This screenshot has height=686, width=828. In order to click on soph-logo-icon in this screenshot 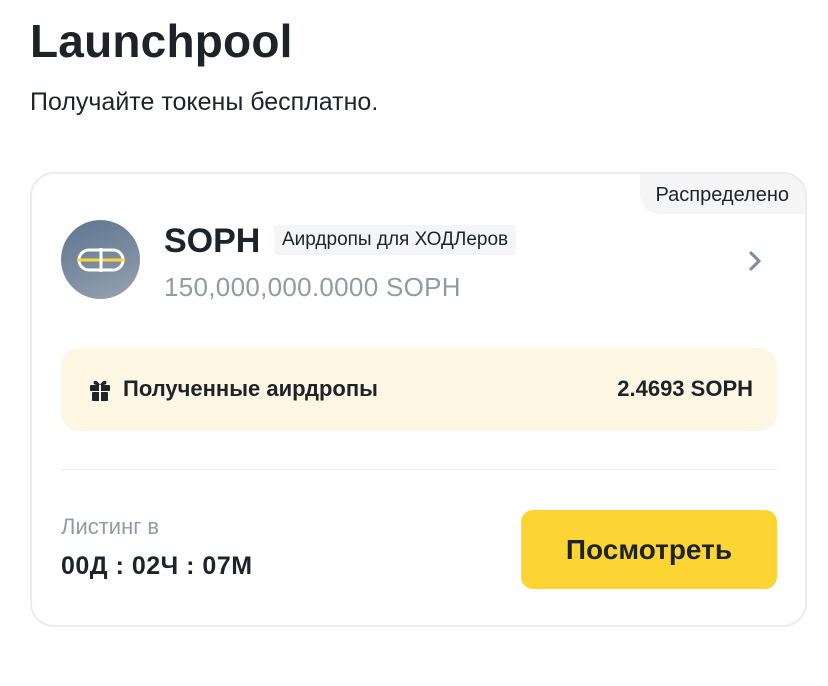, I will do `click(100, 259)`.